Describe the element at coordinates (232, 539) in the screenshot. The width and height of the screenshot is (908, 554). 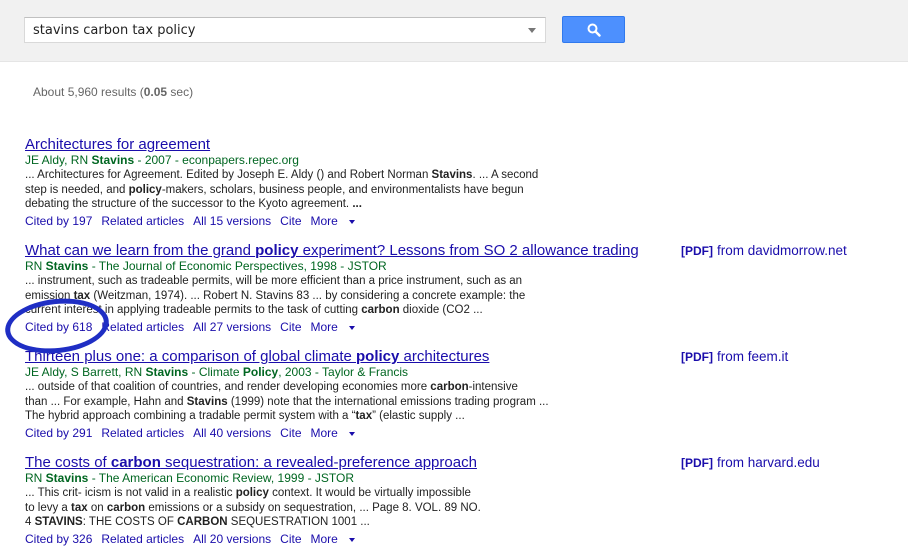
I see `all-versions-link: All 20 versions` at that location.